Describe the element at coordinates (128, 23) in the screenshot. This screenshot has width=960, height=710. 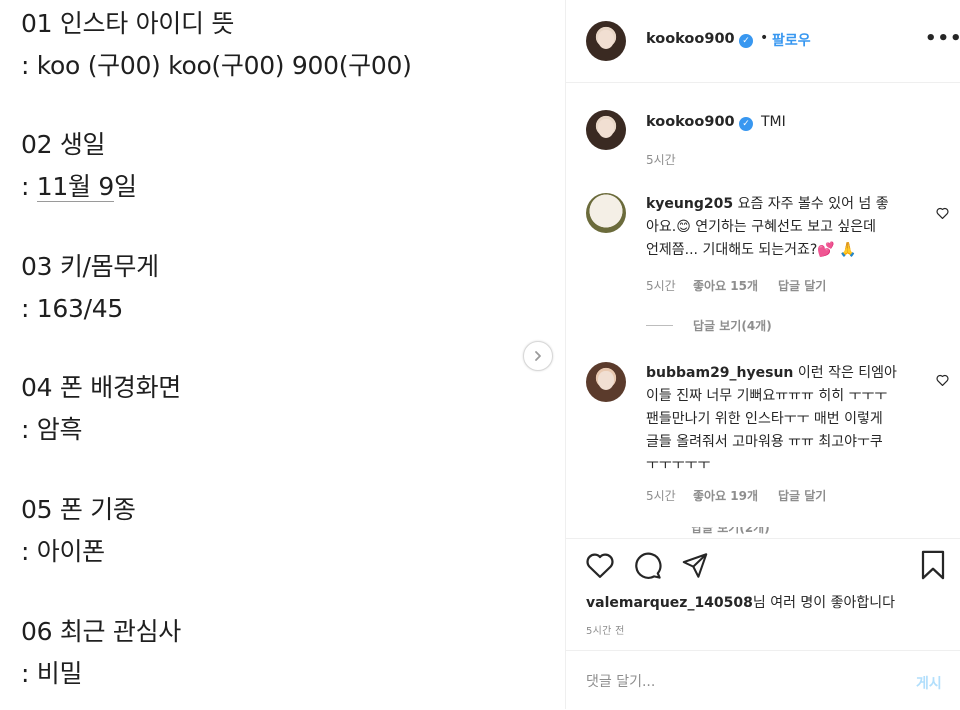
I see `question-text: 01 인스타 아이디 뜻` at that location.